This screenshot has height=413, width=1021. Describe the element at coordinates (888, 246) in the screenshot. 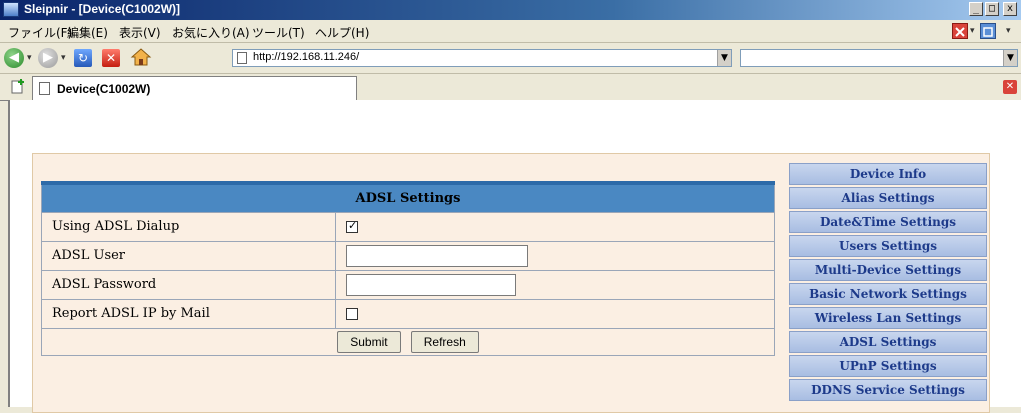

I see `menu-users-settings: Users Settings` at that location.